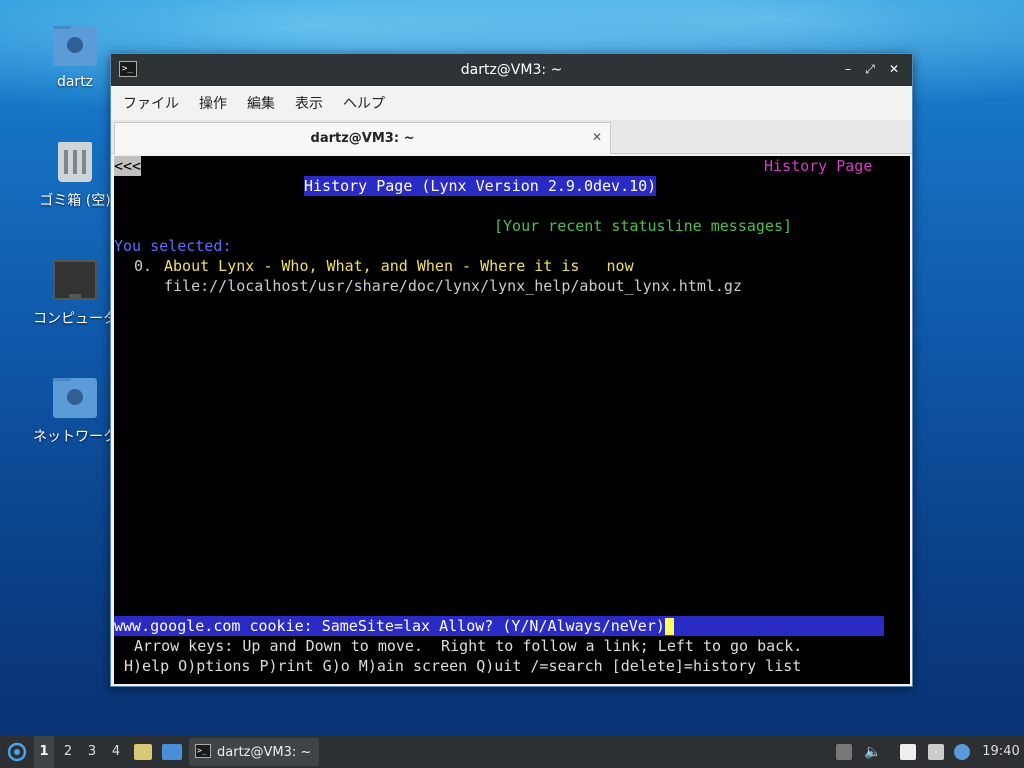 The width and height of the screenshot is (1024, 768). Describe the element at coordinates (512, 752) in the screenshot. I see `taskbar: 1 2 3 4 >_ dartz@VM3: ~ 🔈 19:40` at that location.